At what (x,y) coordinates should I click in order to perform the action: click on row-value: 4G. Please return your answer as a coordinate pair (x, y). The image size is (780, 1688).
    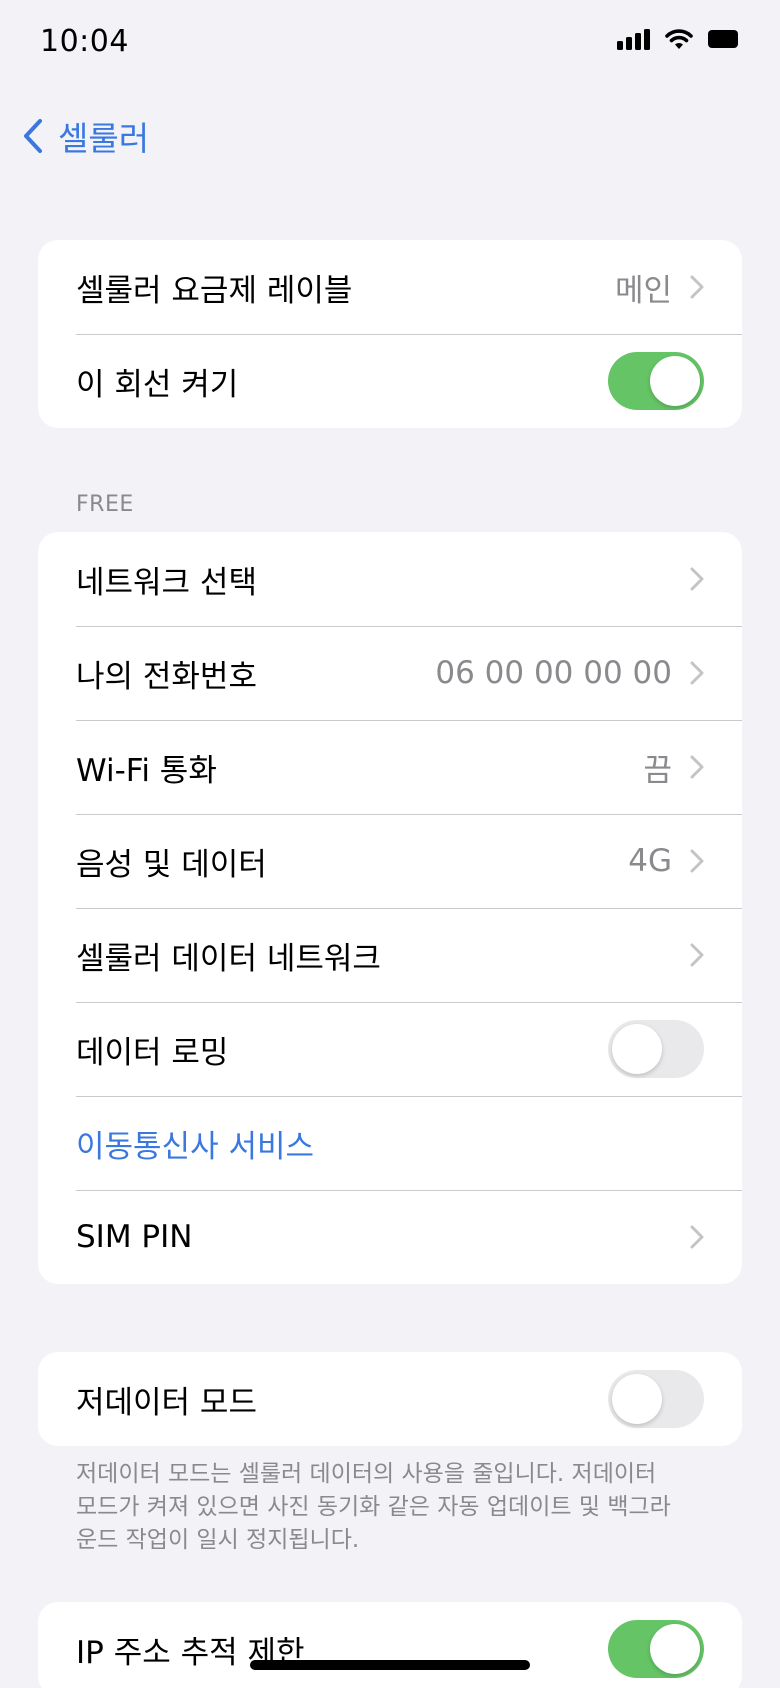
    Looking at the image, I should click on (650, 861).